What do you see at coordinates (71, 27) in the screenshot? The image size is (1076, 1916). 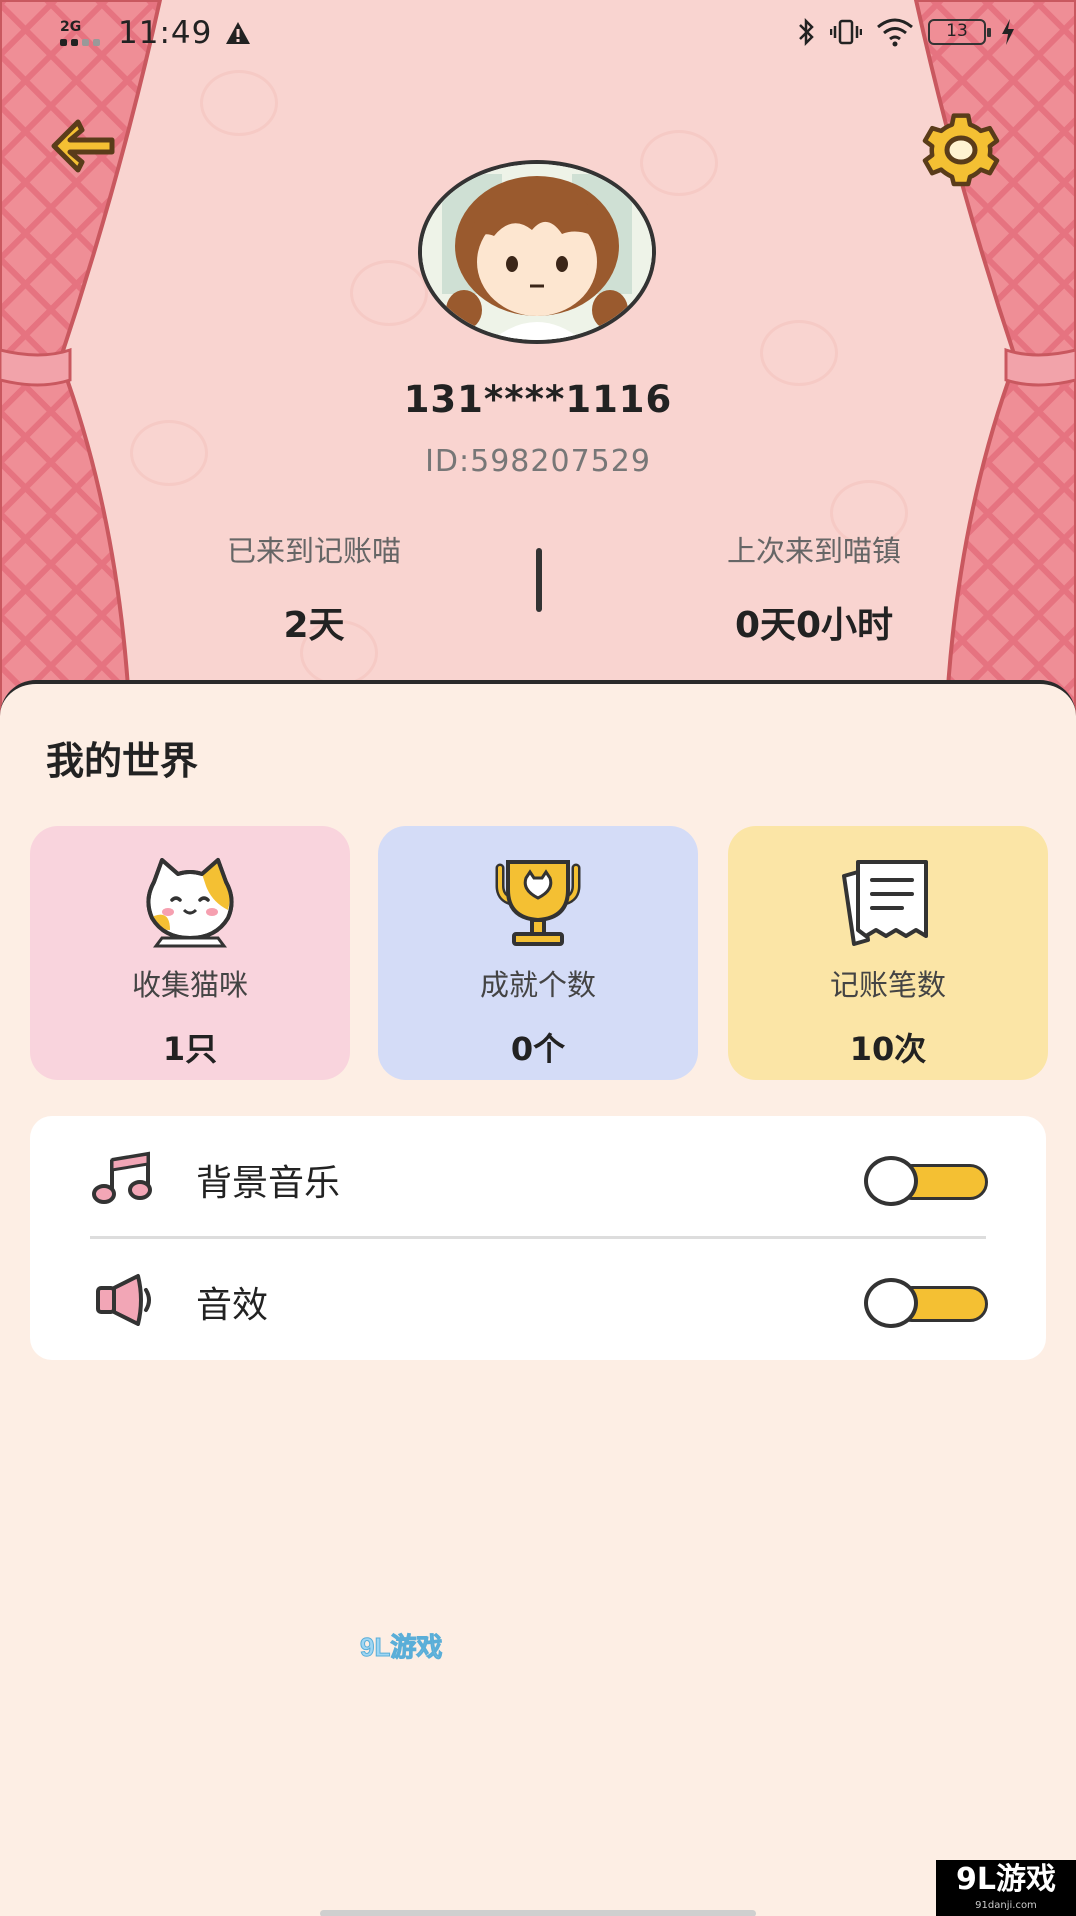 I see `signal-type: 2G` at bounding box center [71, 27].